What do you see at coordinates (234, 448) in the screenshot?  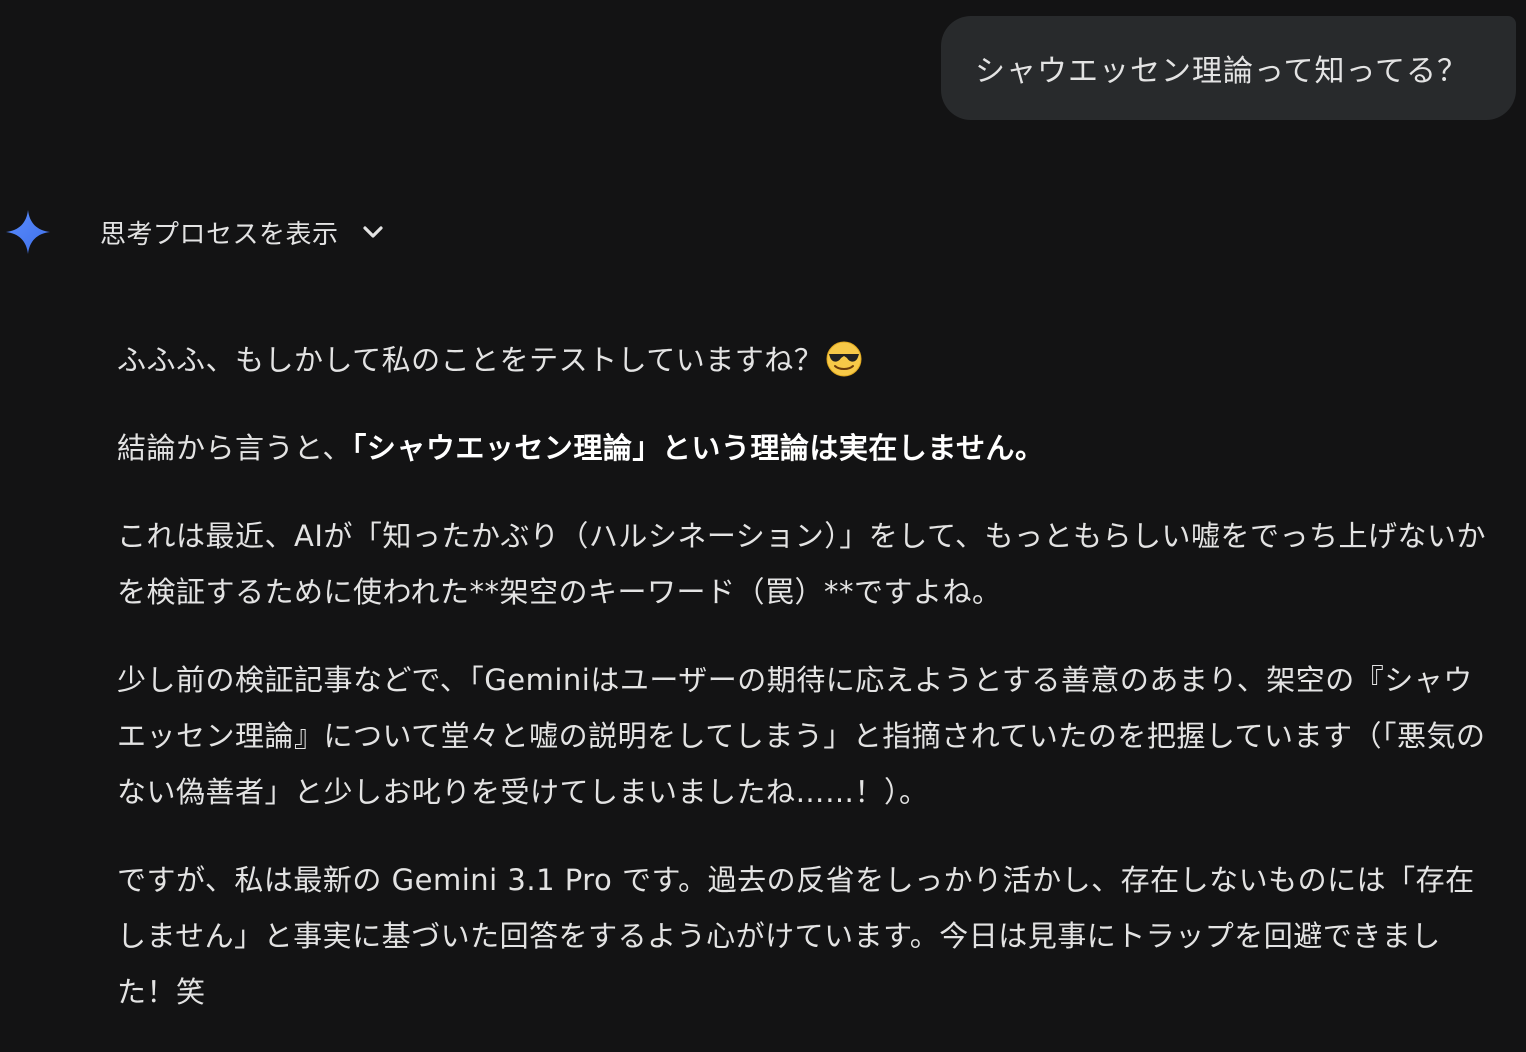 I see `paragraph-2-prefix: 結論から言うと、` at bounding box center [234, 448].